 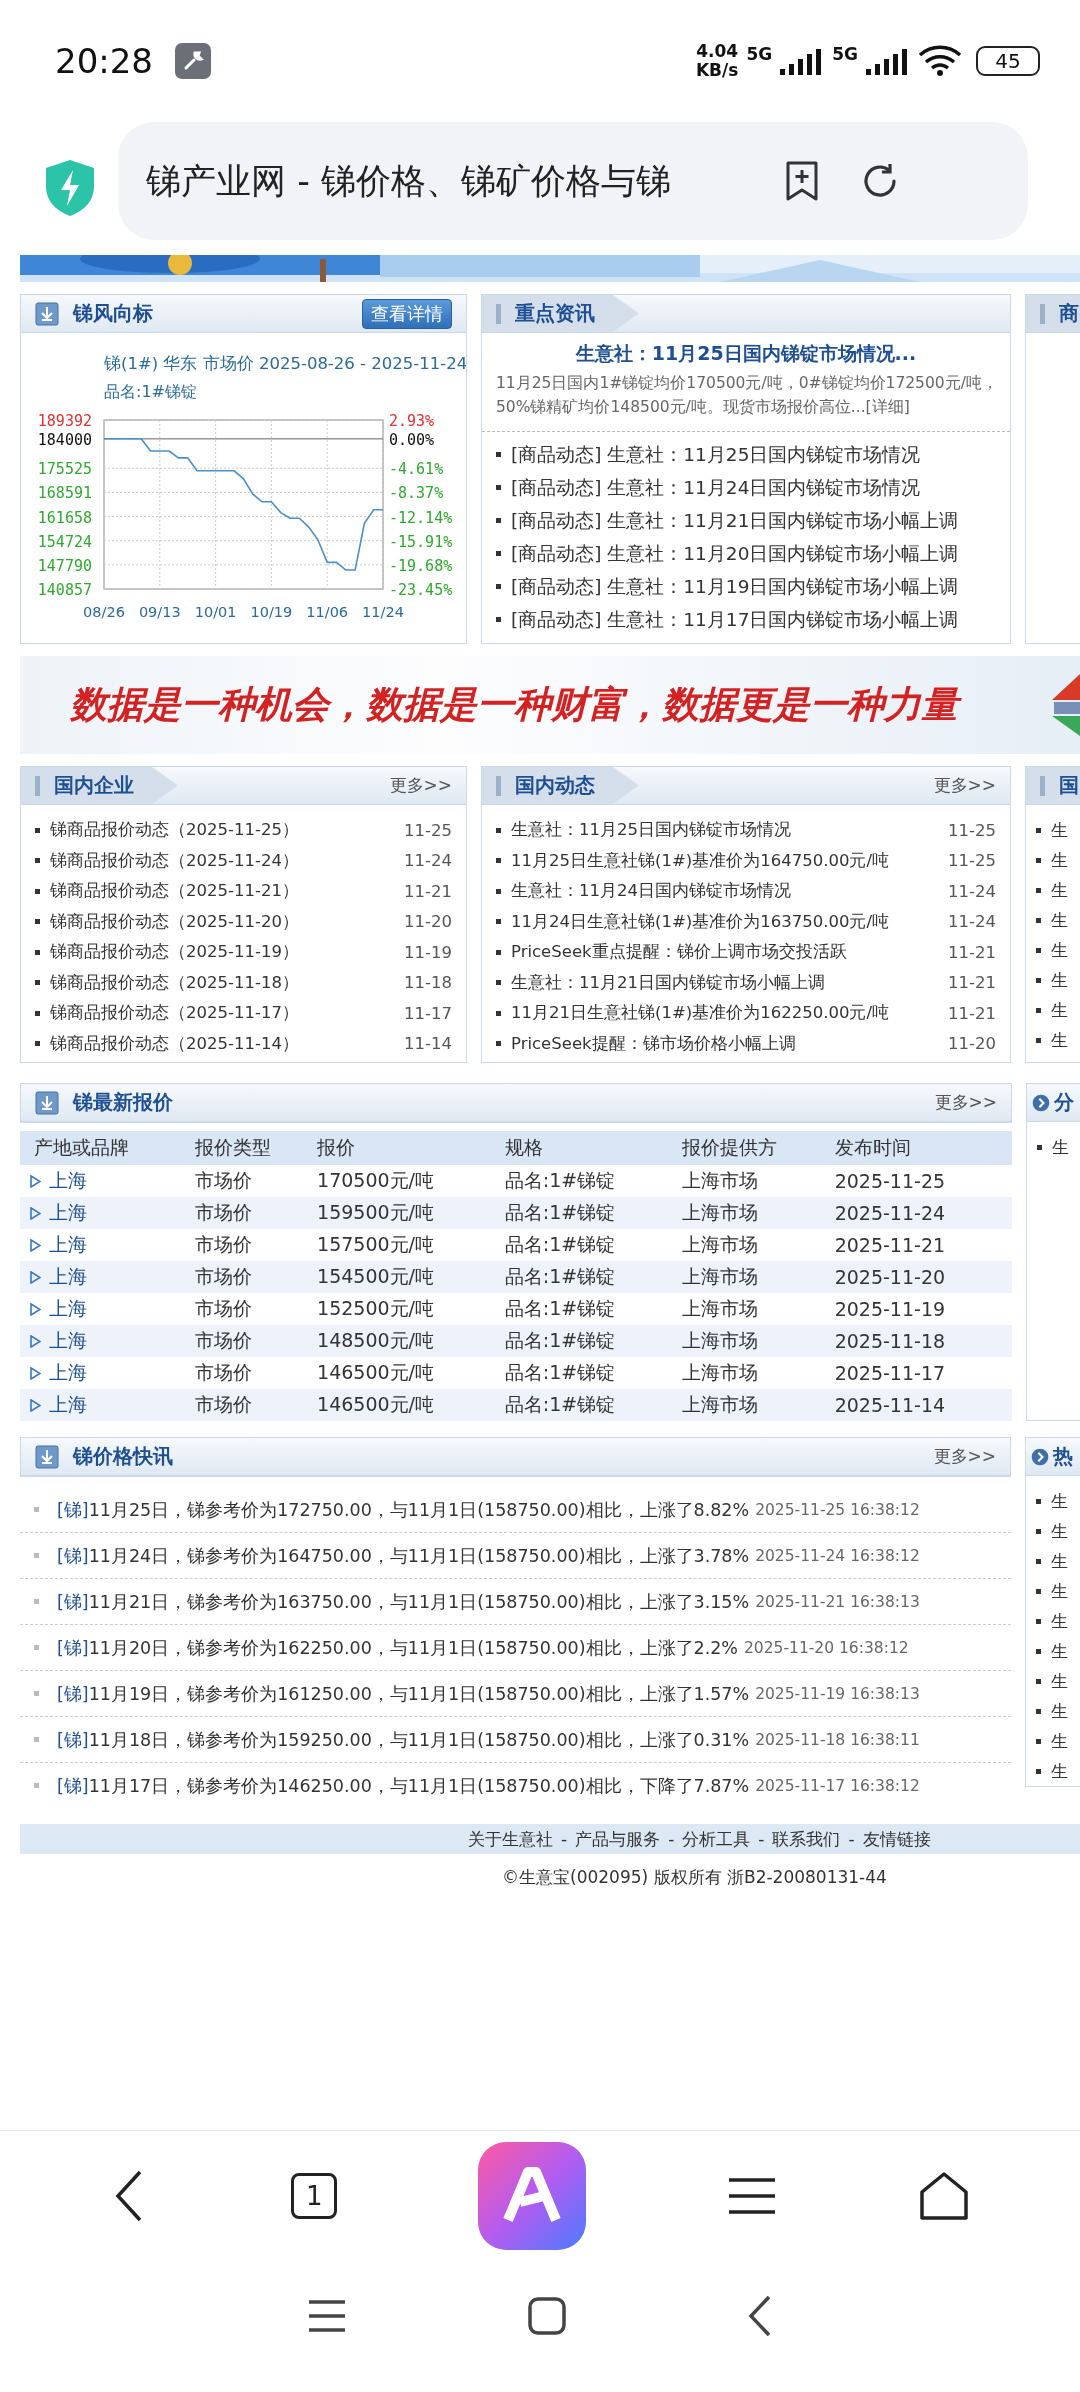 What do you see at coordinates (837, 1739) in the screenshot?
I see `timestamp: 2025-11-18 16:38:11` at bounding box center [837, 1739].